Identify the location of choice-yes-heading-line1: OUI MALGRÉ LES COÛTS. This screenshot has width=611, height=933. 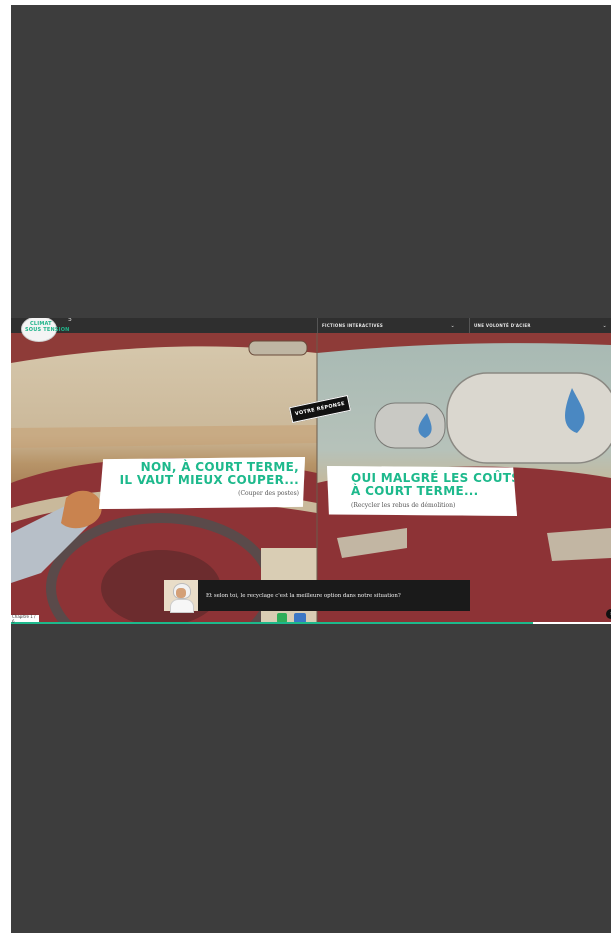
(436, 478).